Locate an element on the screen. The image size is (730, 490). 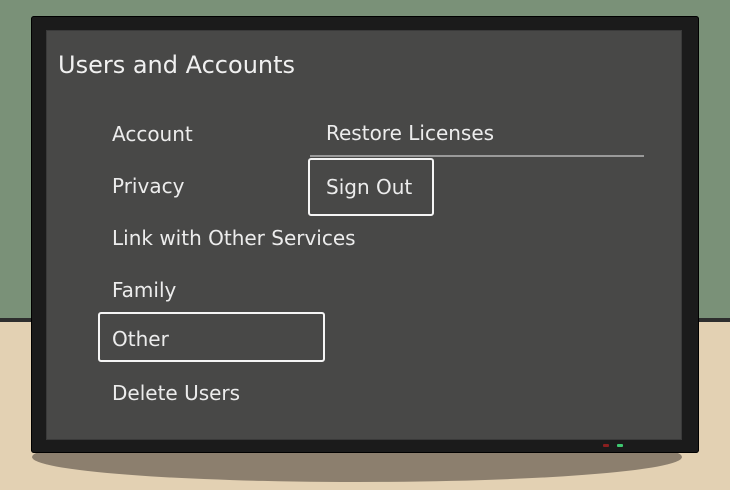
menu-item-privacy: Privacy is located at coordinates (211, 184).